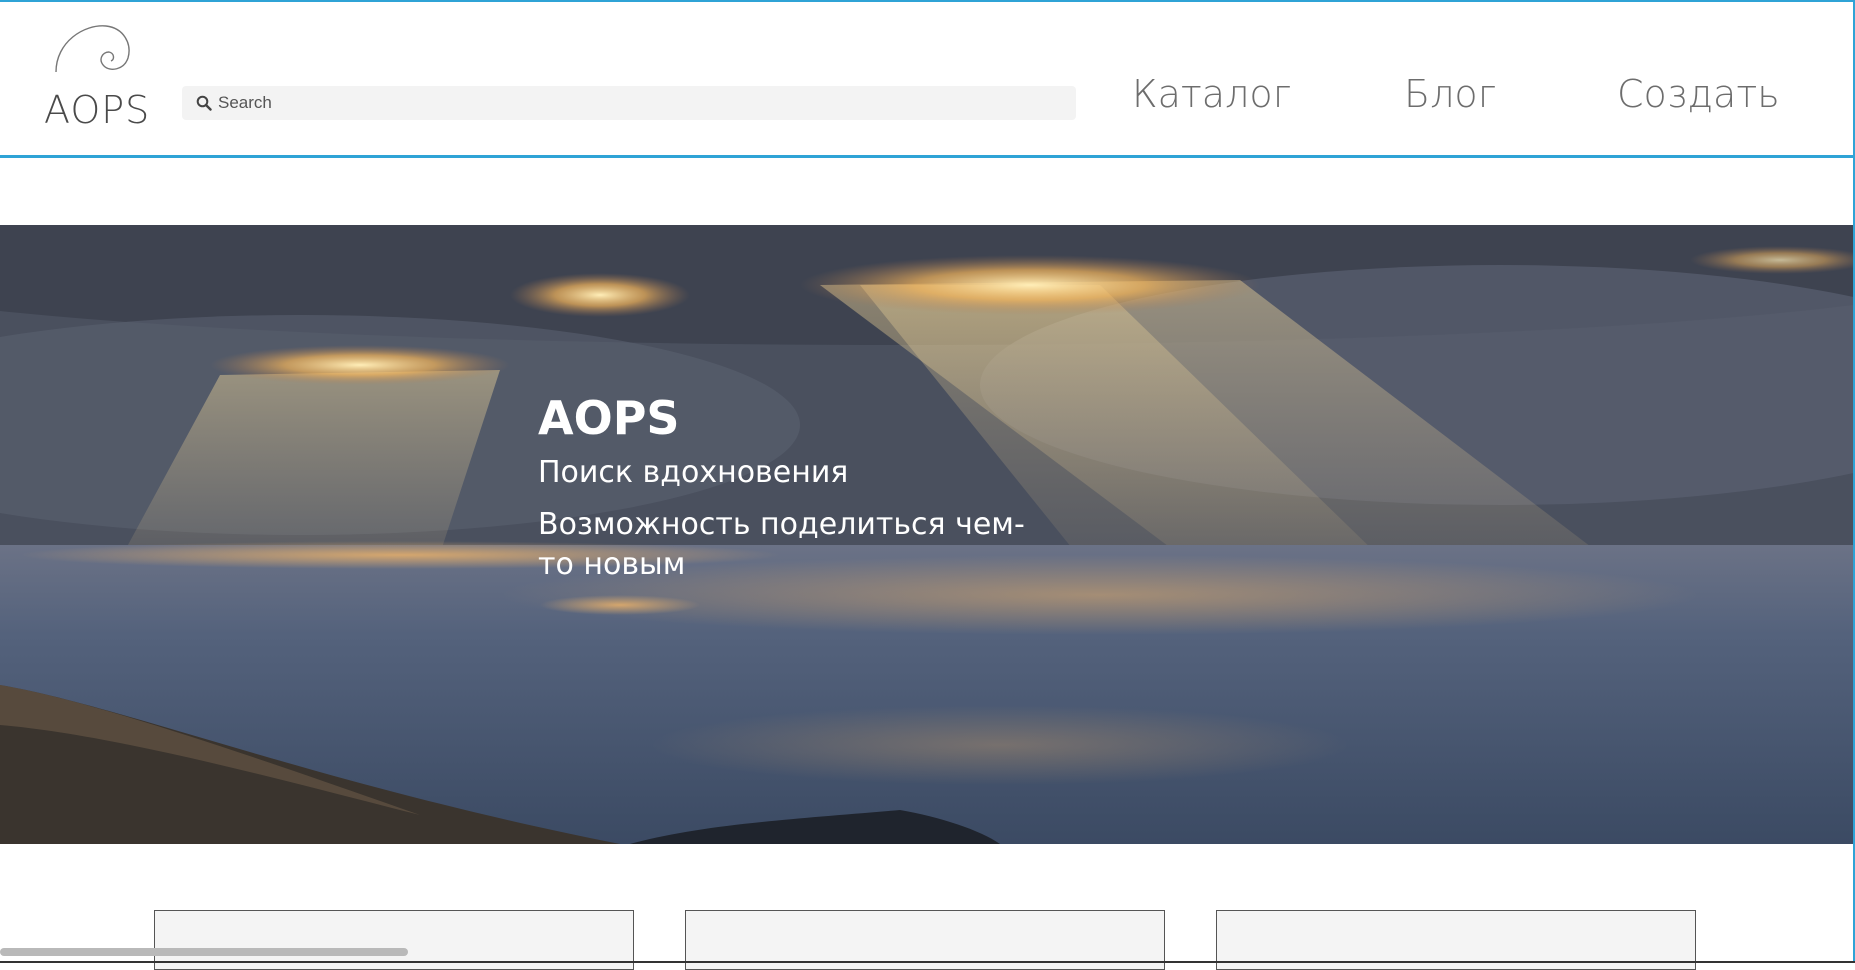  I want to click on nav-create-link: Создать, so click(1698, 94).